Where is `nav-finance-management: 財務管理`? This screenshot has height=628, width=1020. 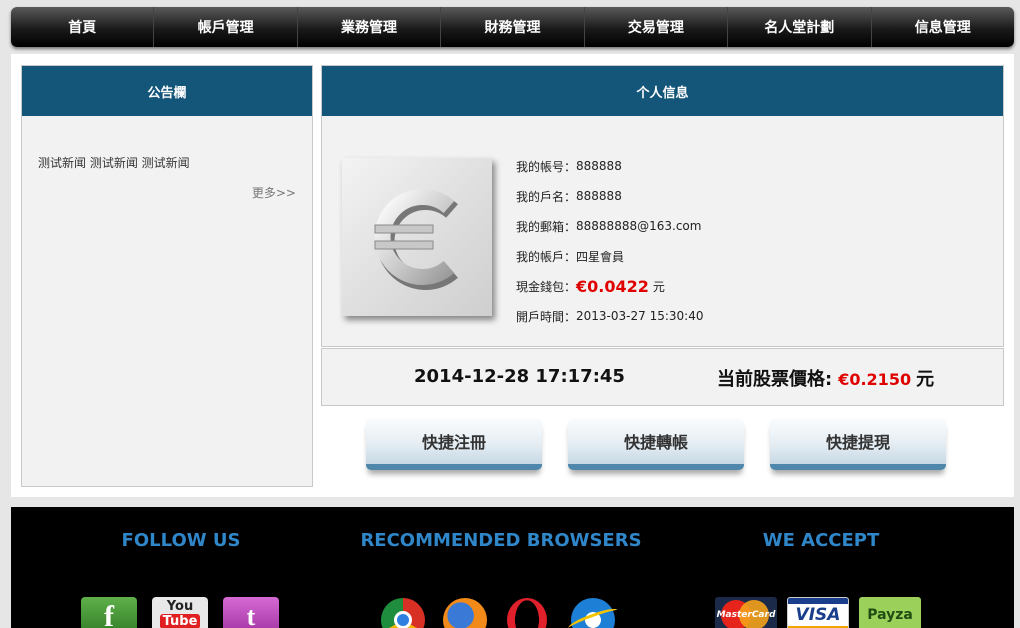
nav-finance-management: 財務管理 is located at coordinates (513, 27).